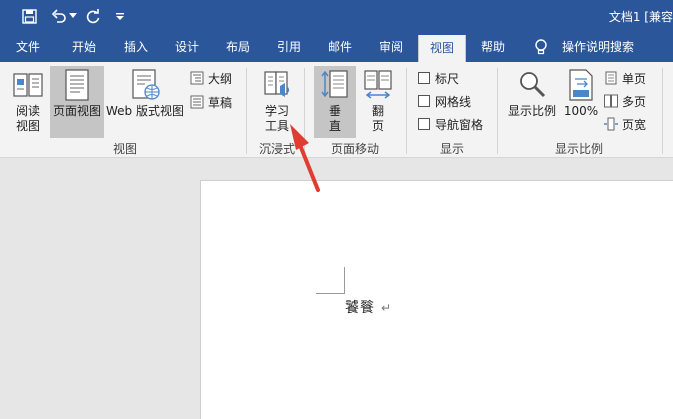 Image resolution: width=673 pixels, height=419 pixels. What do you see at coordinates (459, 124) in the screenshot?
I see `navigation-pane-label: 导航窗格` at bounding box center [459, 124].